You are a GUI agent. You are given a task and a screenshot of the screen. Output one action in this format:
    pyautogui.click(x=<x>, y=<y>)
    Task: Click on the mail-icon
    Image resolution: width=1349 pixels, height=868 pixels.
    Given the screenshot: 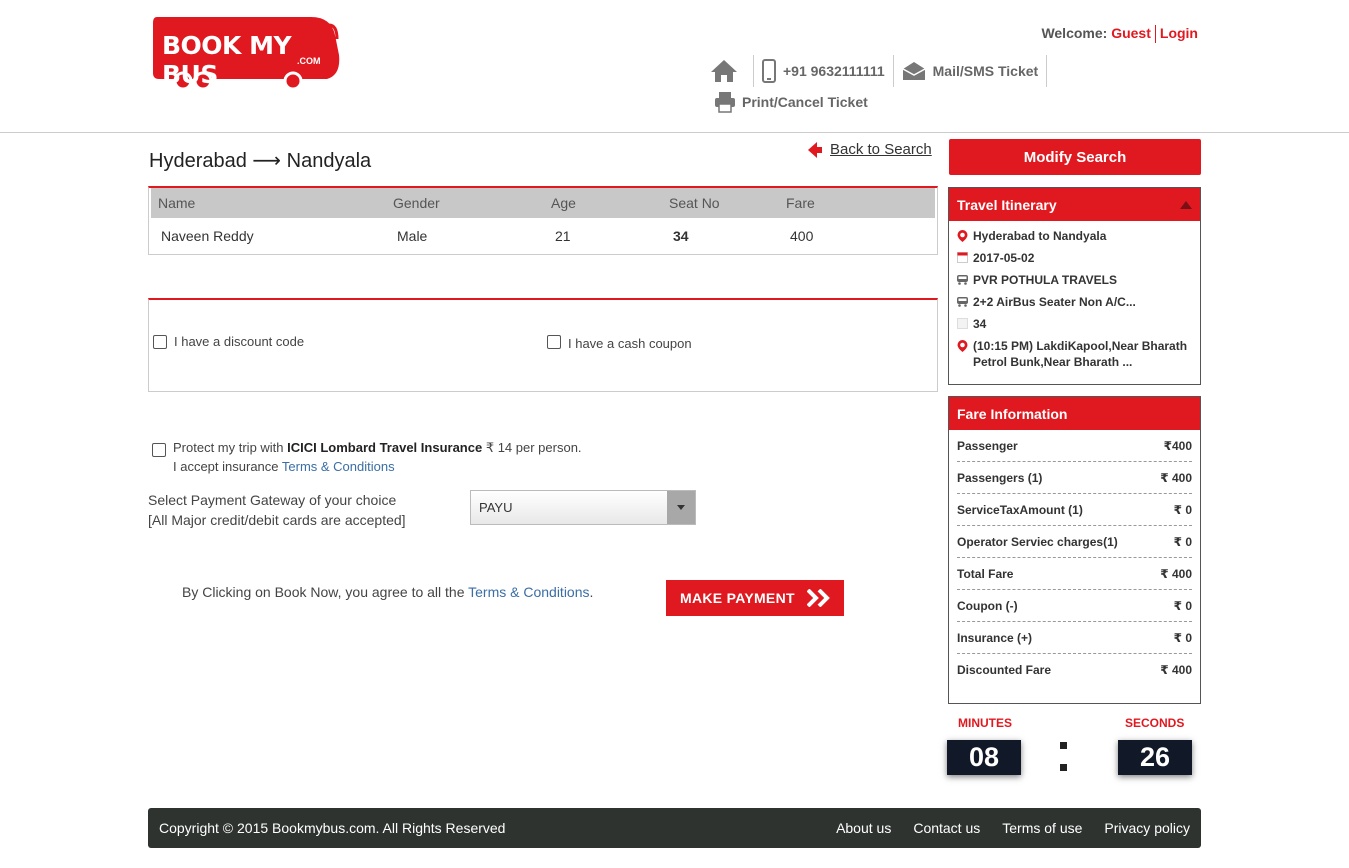 What is the action you would take?
    pyautogui.click(x=913, y=71)
    